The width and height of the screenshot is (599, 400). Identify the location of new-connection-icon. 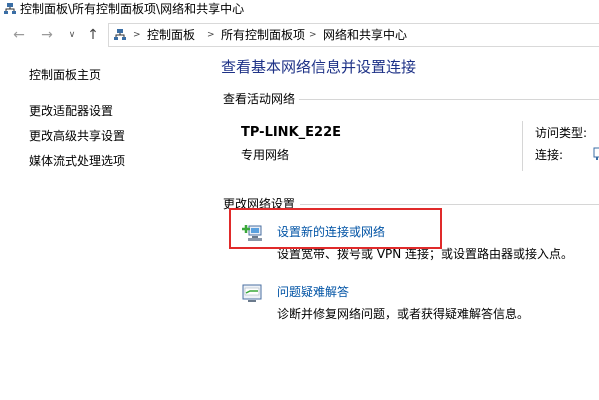
(252, 233).